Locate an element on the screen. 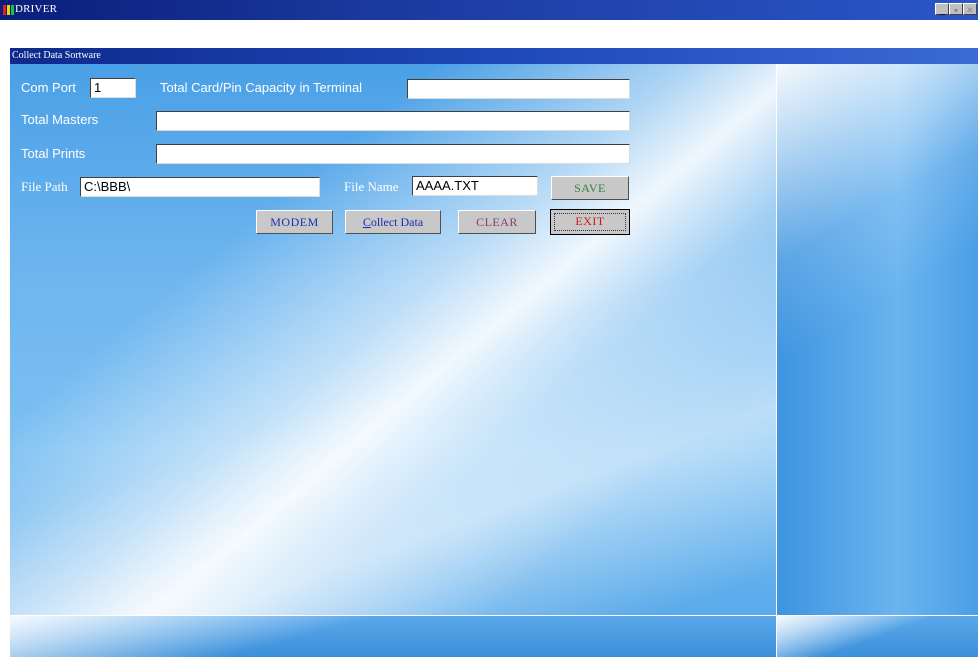  app-title: DRIVER is located at coordinates (36, 9).